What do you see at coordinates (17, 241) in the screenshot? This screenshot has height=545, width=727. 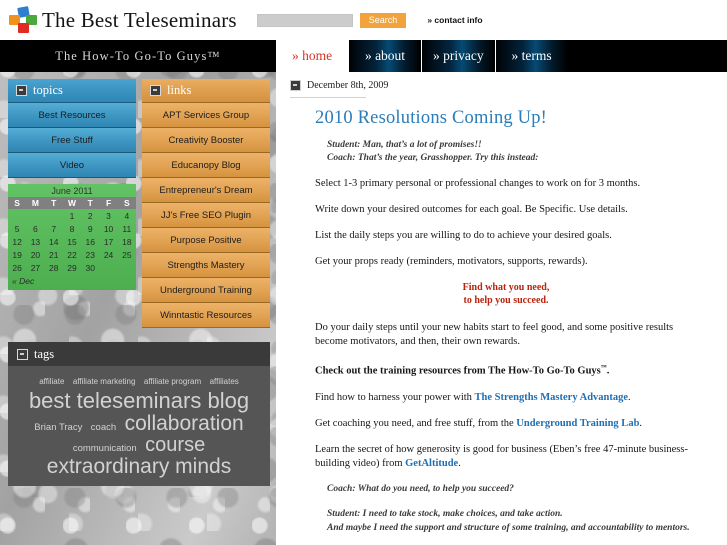 I see `calendar-day: 12` at bounding box center [17, 241].